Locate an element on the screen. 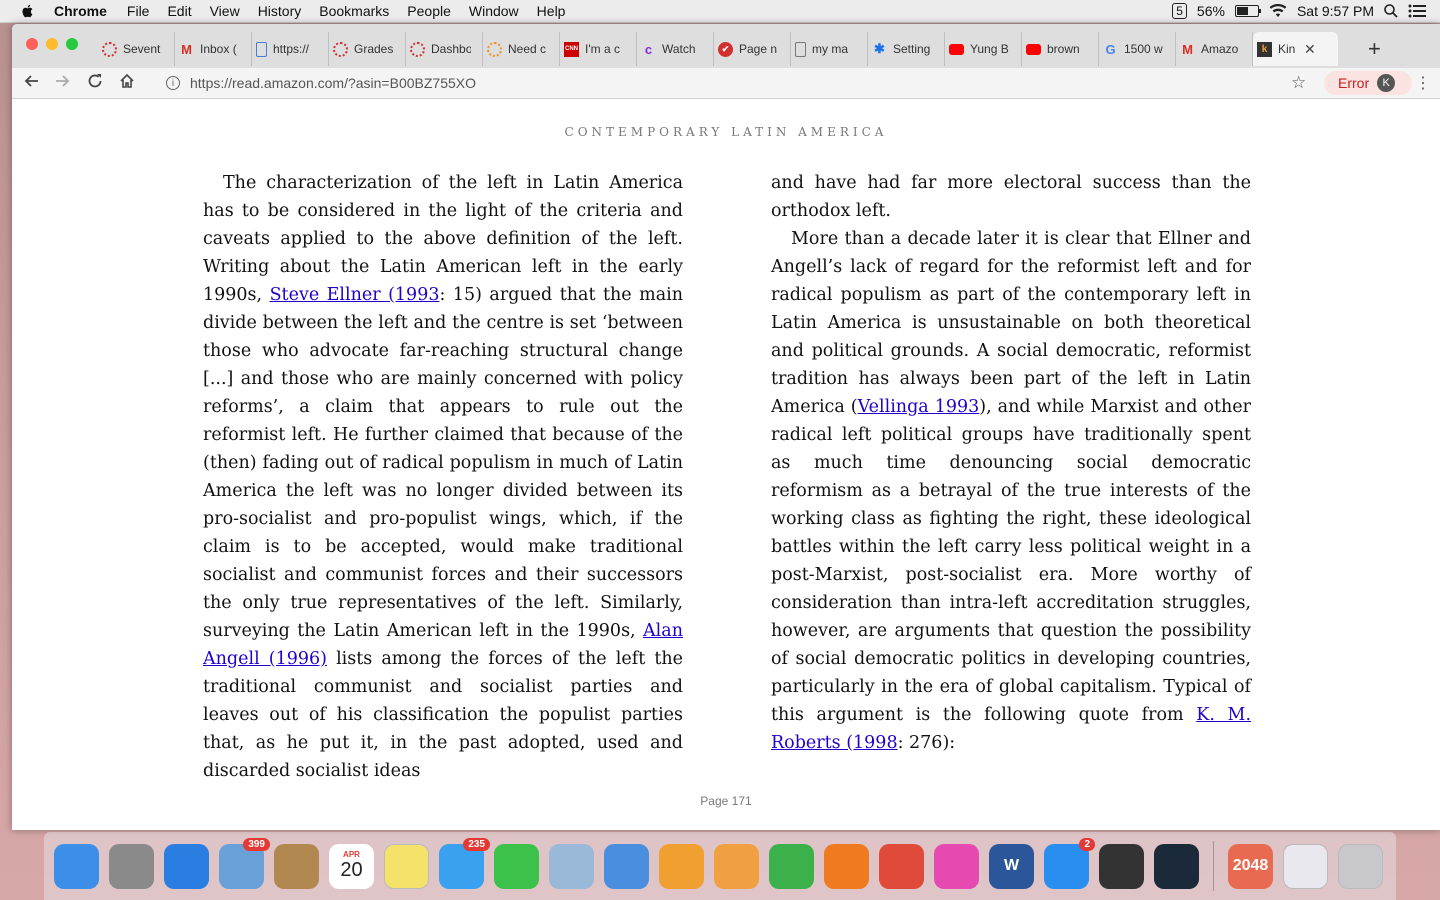 The width and height of the screenshot is (1440, 900). apple-icon is located at coordinates (28, 11).